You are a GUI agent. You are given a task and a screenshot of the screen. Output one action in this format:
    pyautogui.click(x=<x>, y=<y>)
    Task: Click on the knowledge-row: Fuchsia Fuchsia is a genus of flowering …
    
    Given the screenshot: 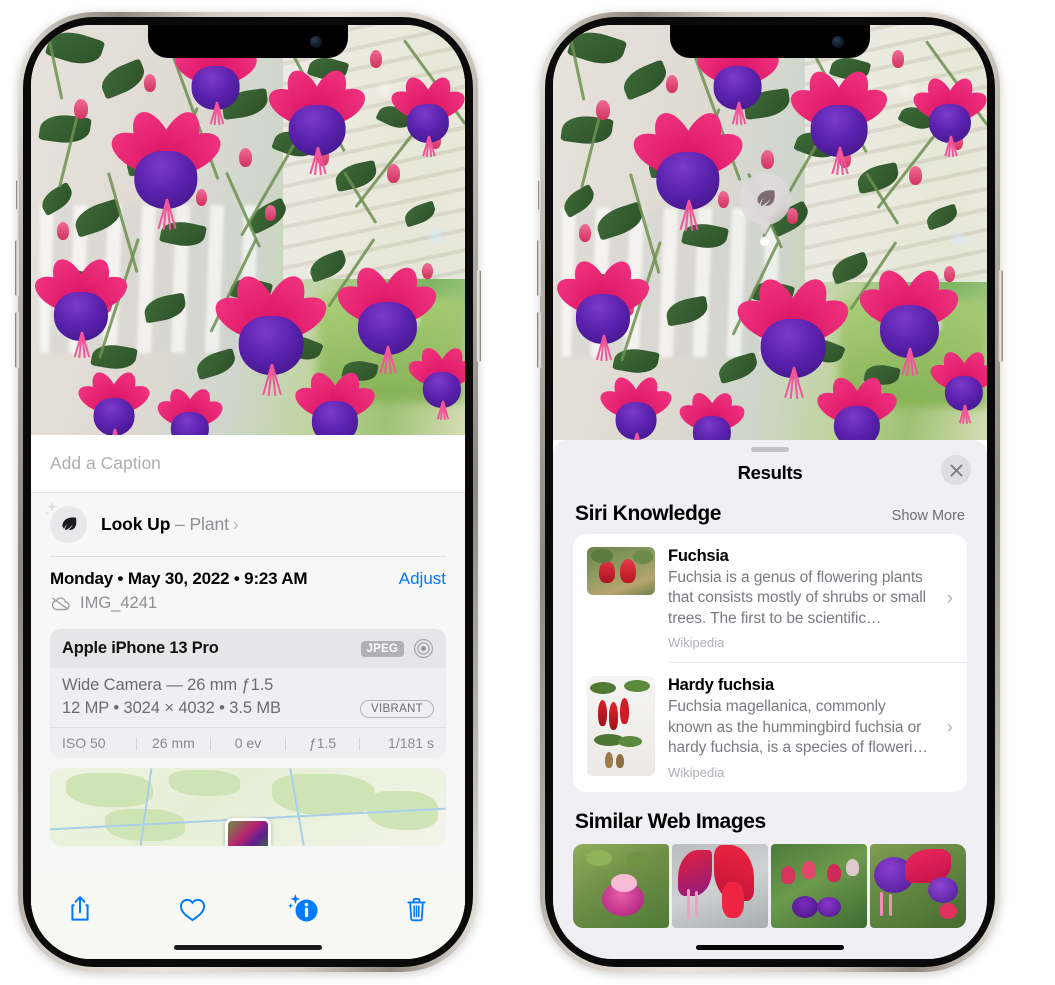 What is the action you would take?
    pyautogui.click(x=770, y=598)
    